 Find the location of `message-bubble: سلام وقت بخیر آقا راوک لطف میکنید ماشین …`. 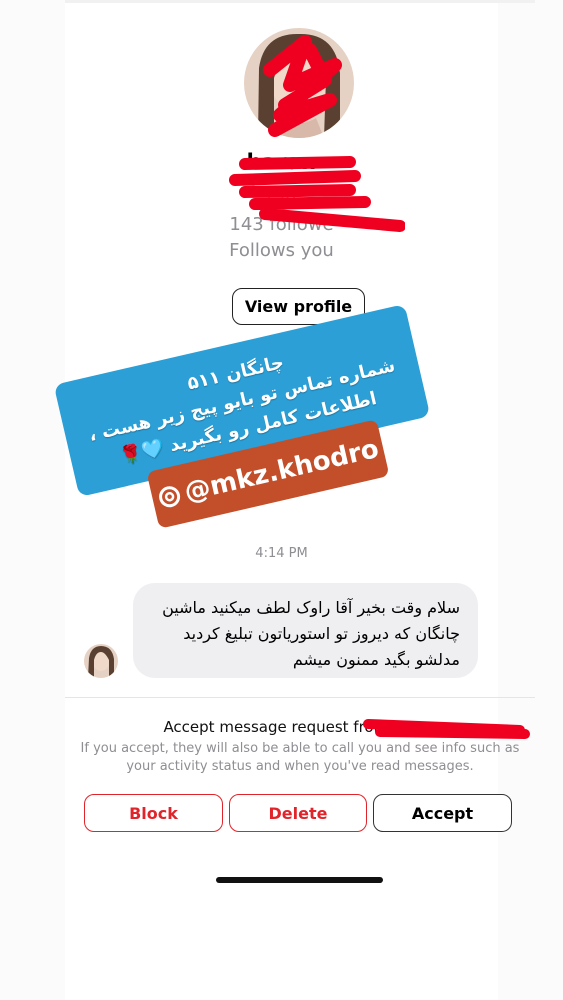

message-bubble: سلام وقت بخیر آقا راوک لطف میکنید ماشین … is located at coordinates (305, 630).